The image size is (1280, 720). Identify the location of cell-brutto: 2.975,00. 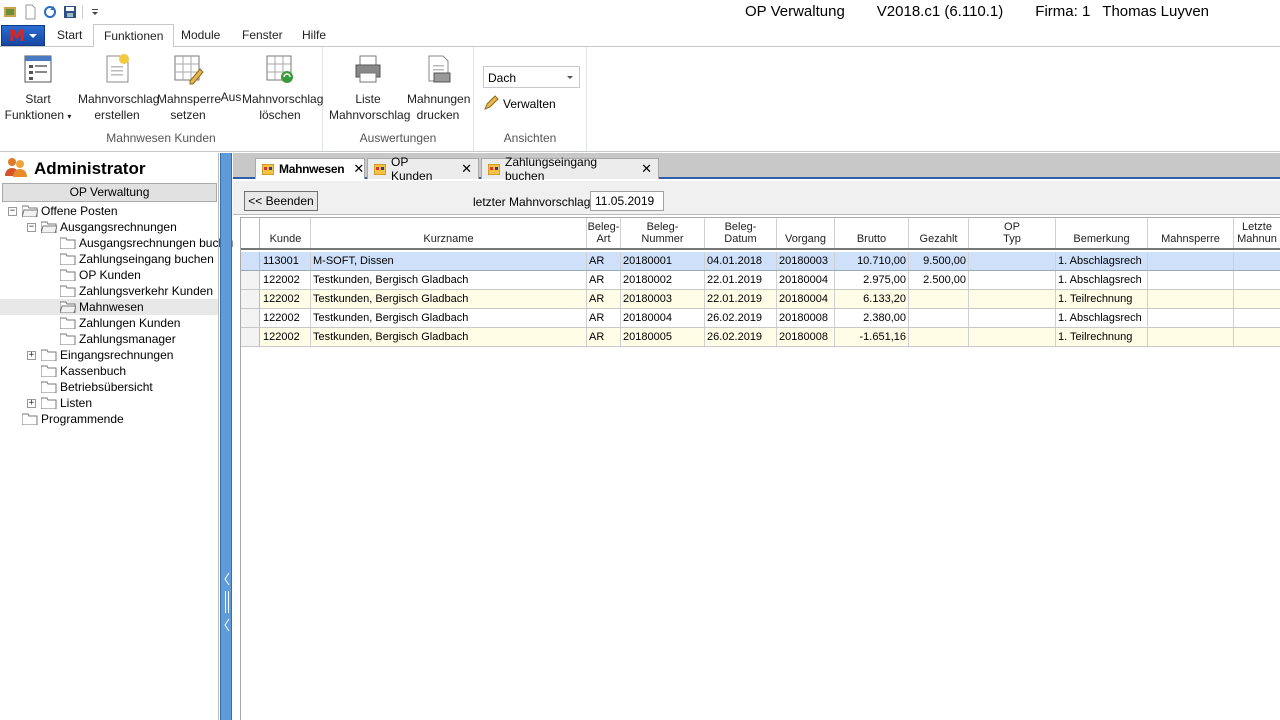
(872, 280).